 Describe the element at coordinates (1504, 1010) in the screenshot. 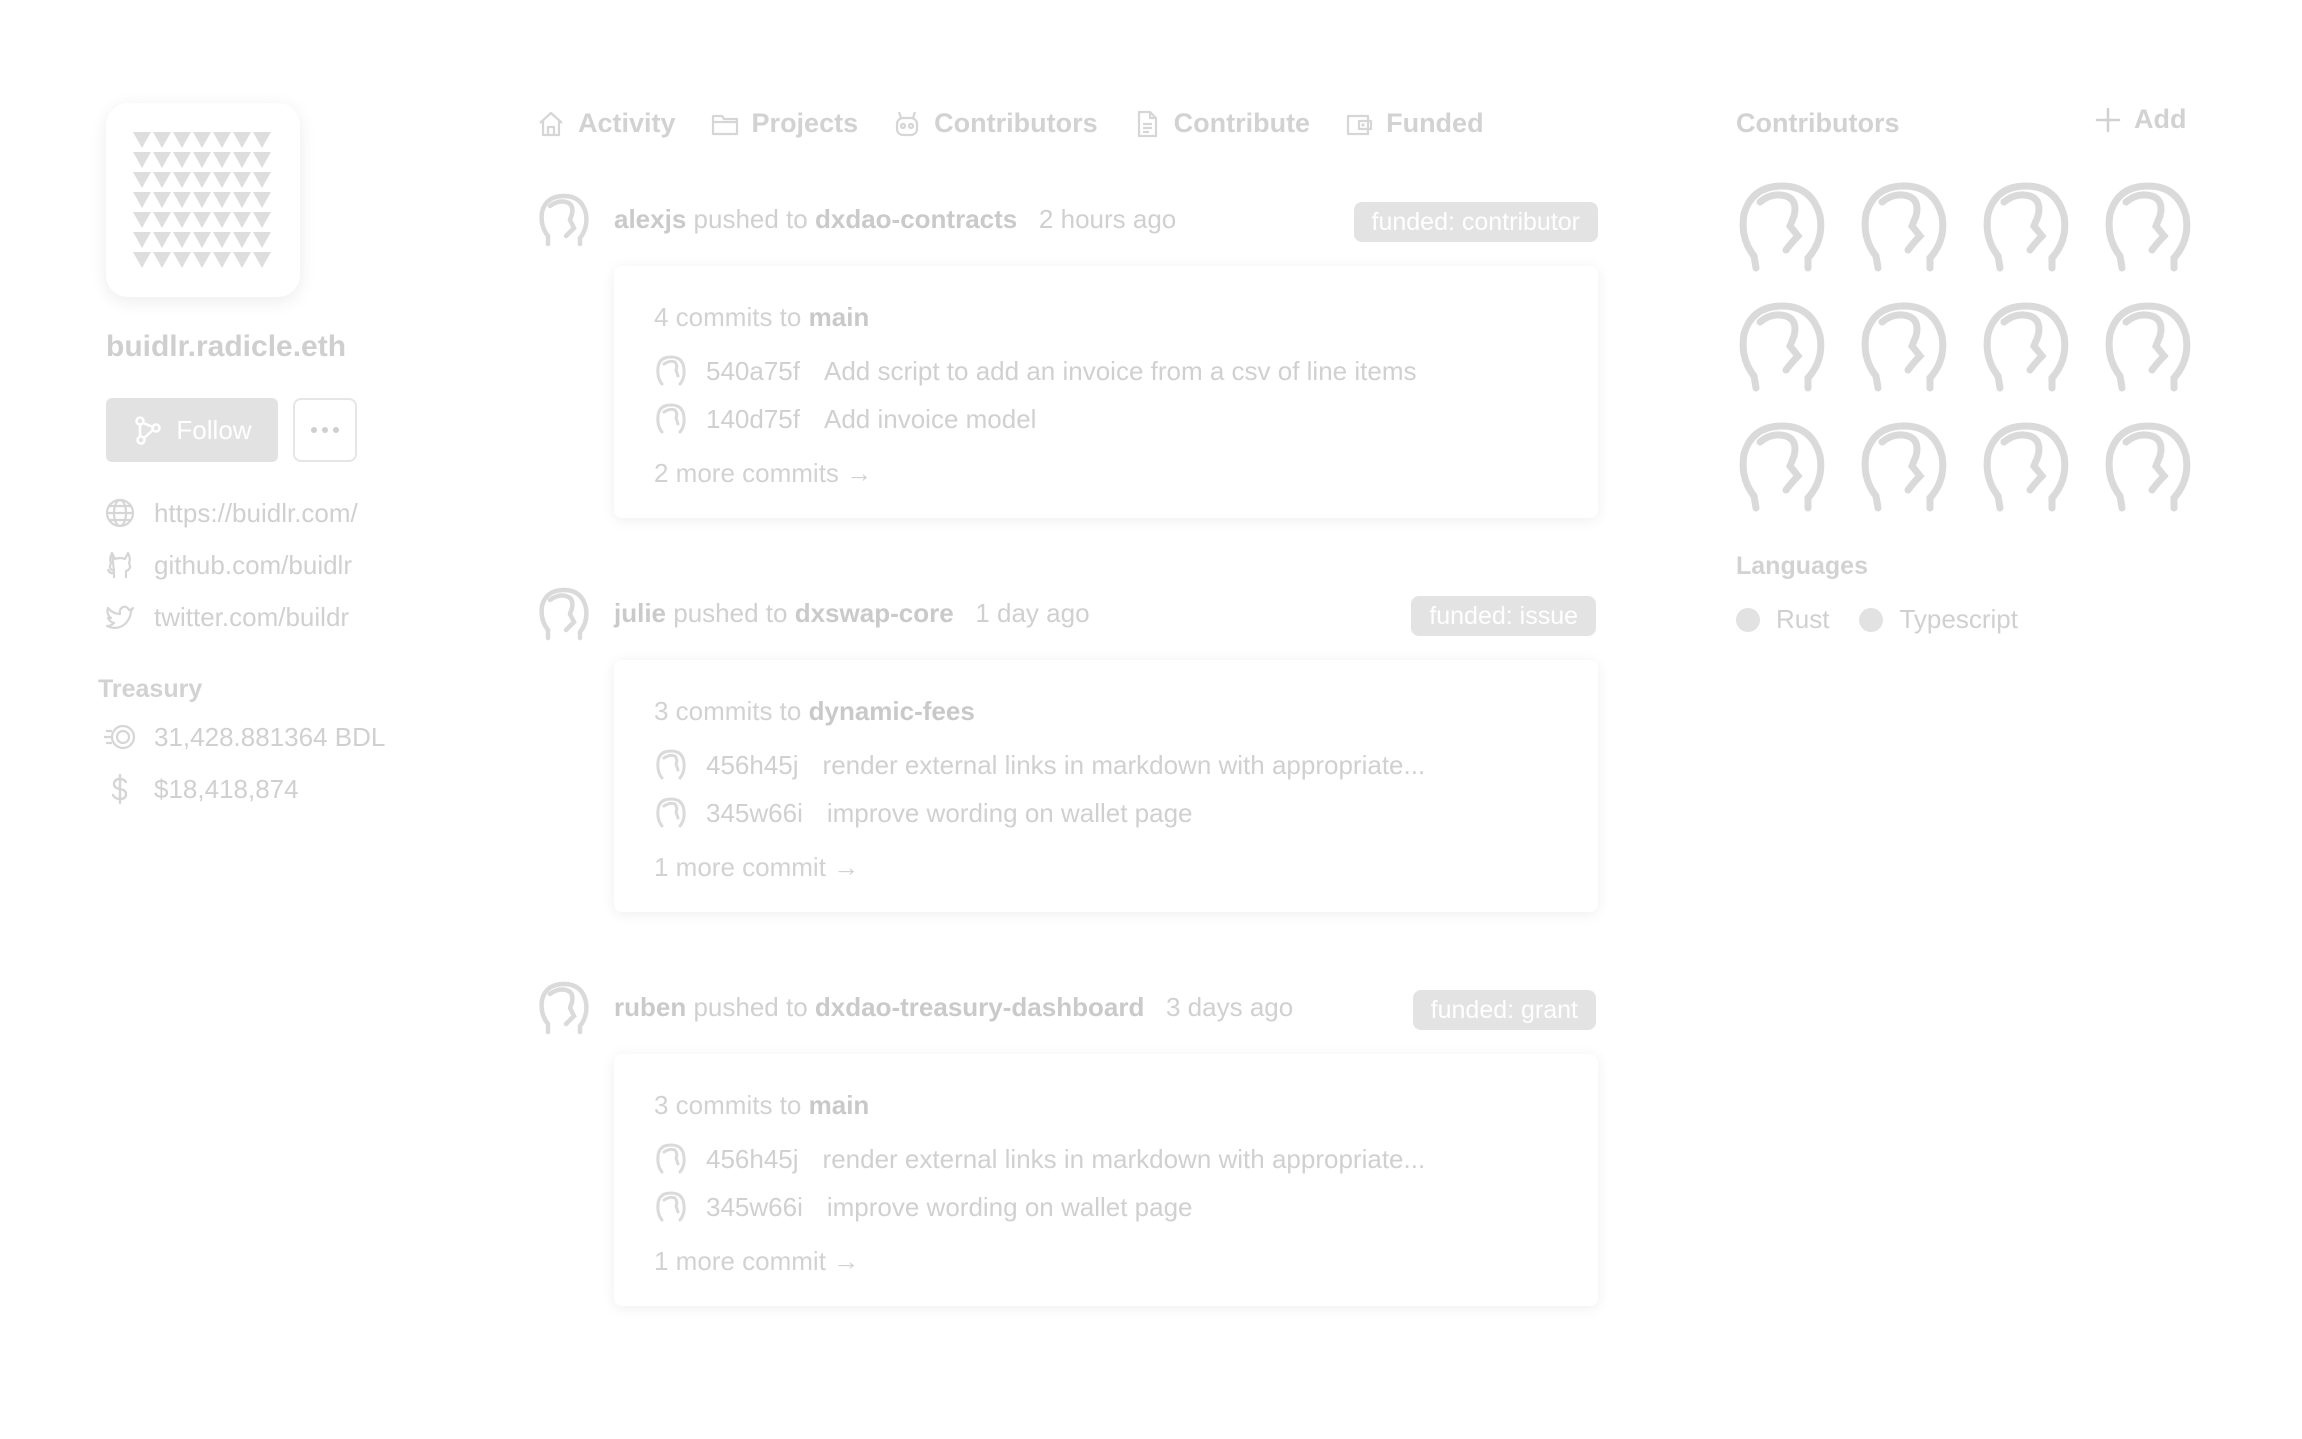

I see `funded-badge: funded: grant` at that location.